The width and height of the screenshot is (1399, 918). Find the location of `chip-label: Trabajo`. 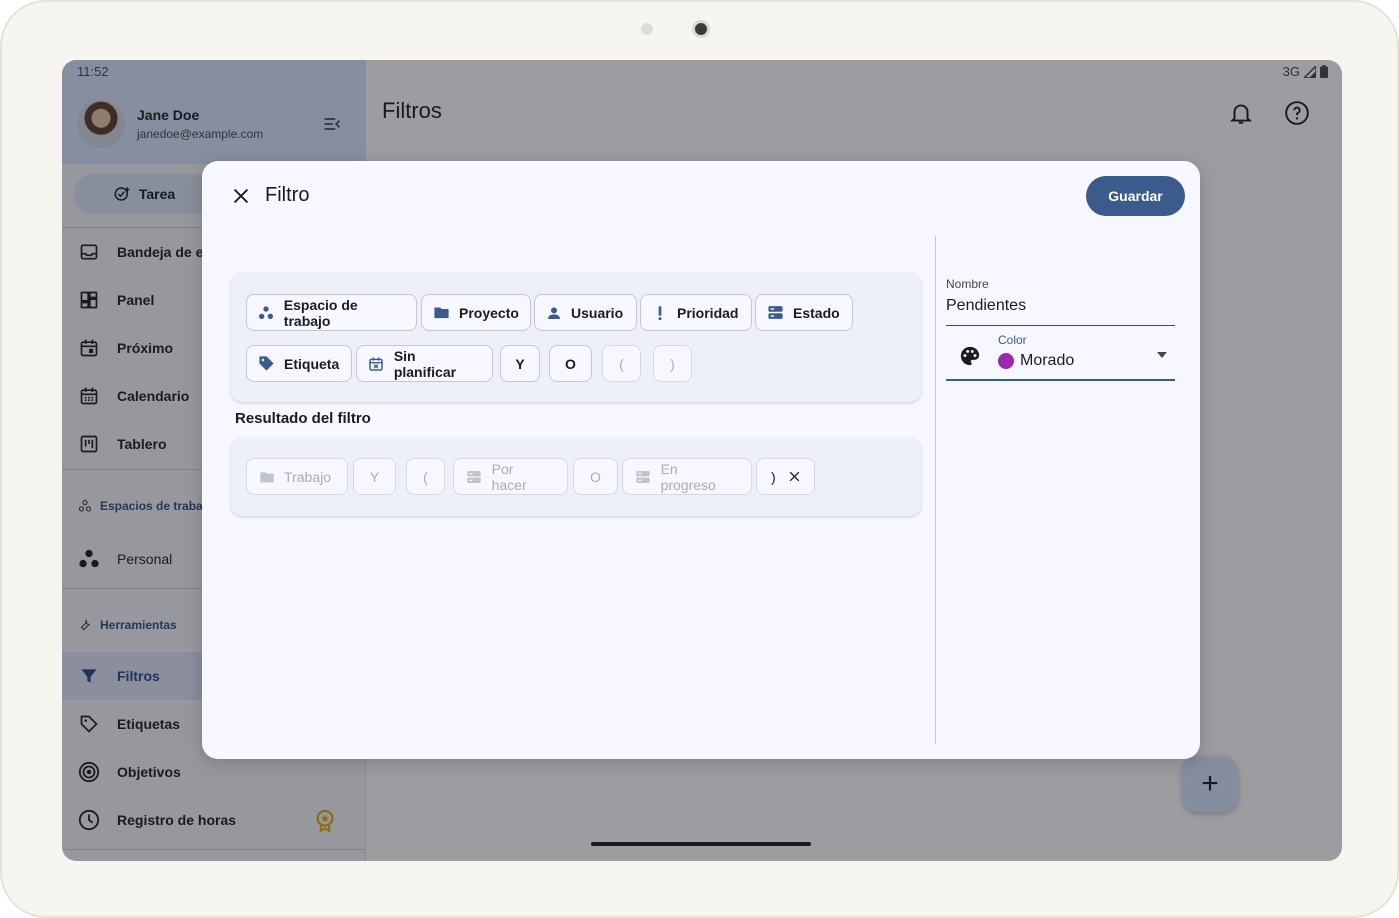

chip-label: Trabajo is located at coordinates (307, 476).